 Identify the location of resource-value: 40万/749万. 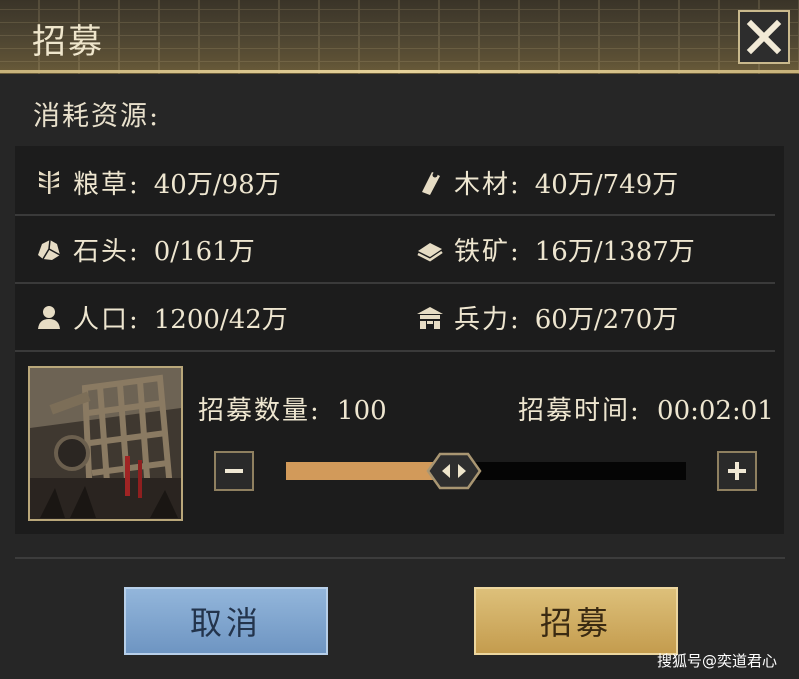
(606, 184).